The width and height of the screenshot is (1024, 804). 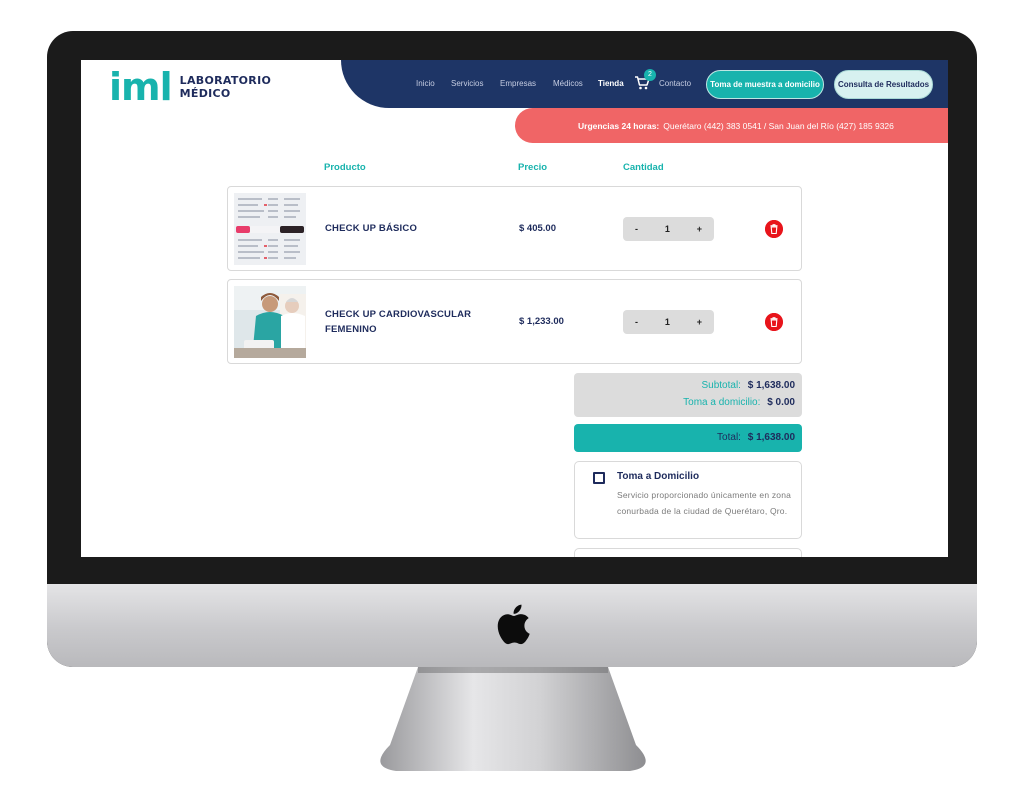 I want to click on nav-empresas: Empresas, so click(x=518, y=83).